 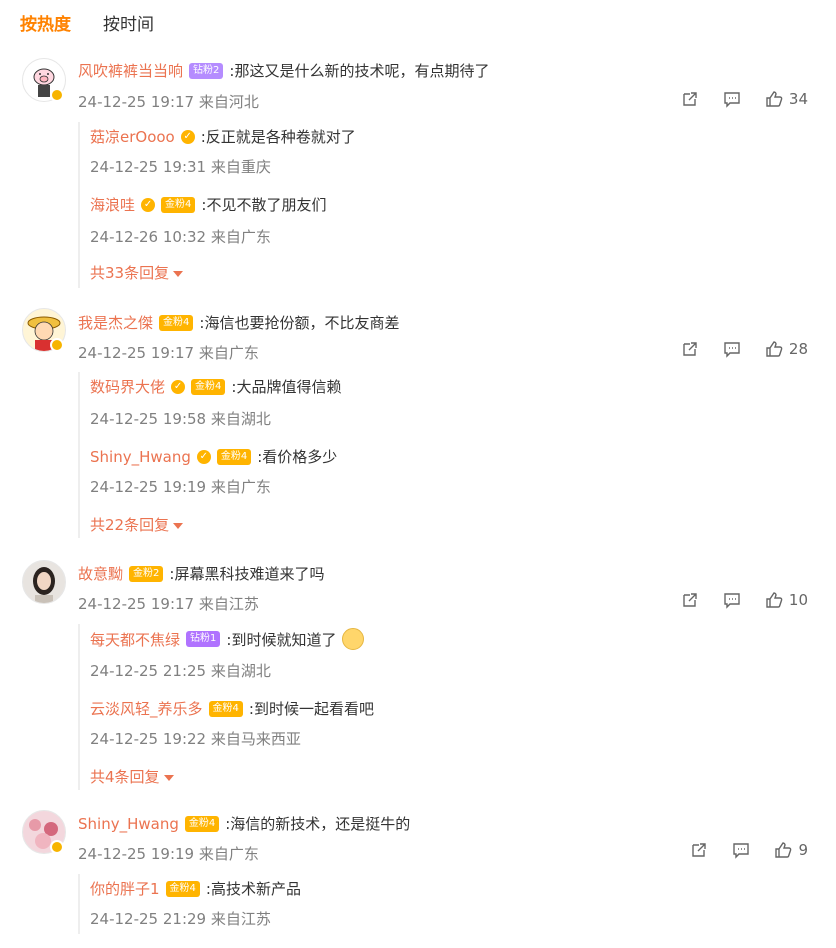 I want to click on more-replies-link: 共22条回复, so click(x=137, y=524).